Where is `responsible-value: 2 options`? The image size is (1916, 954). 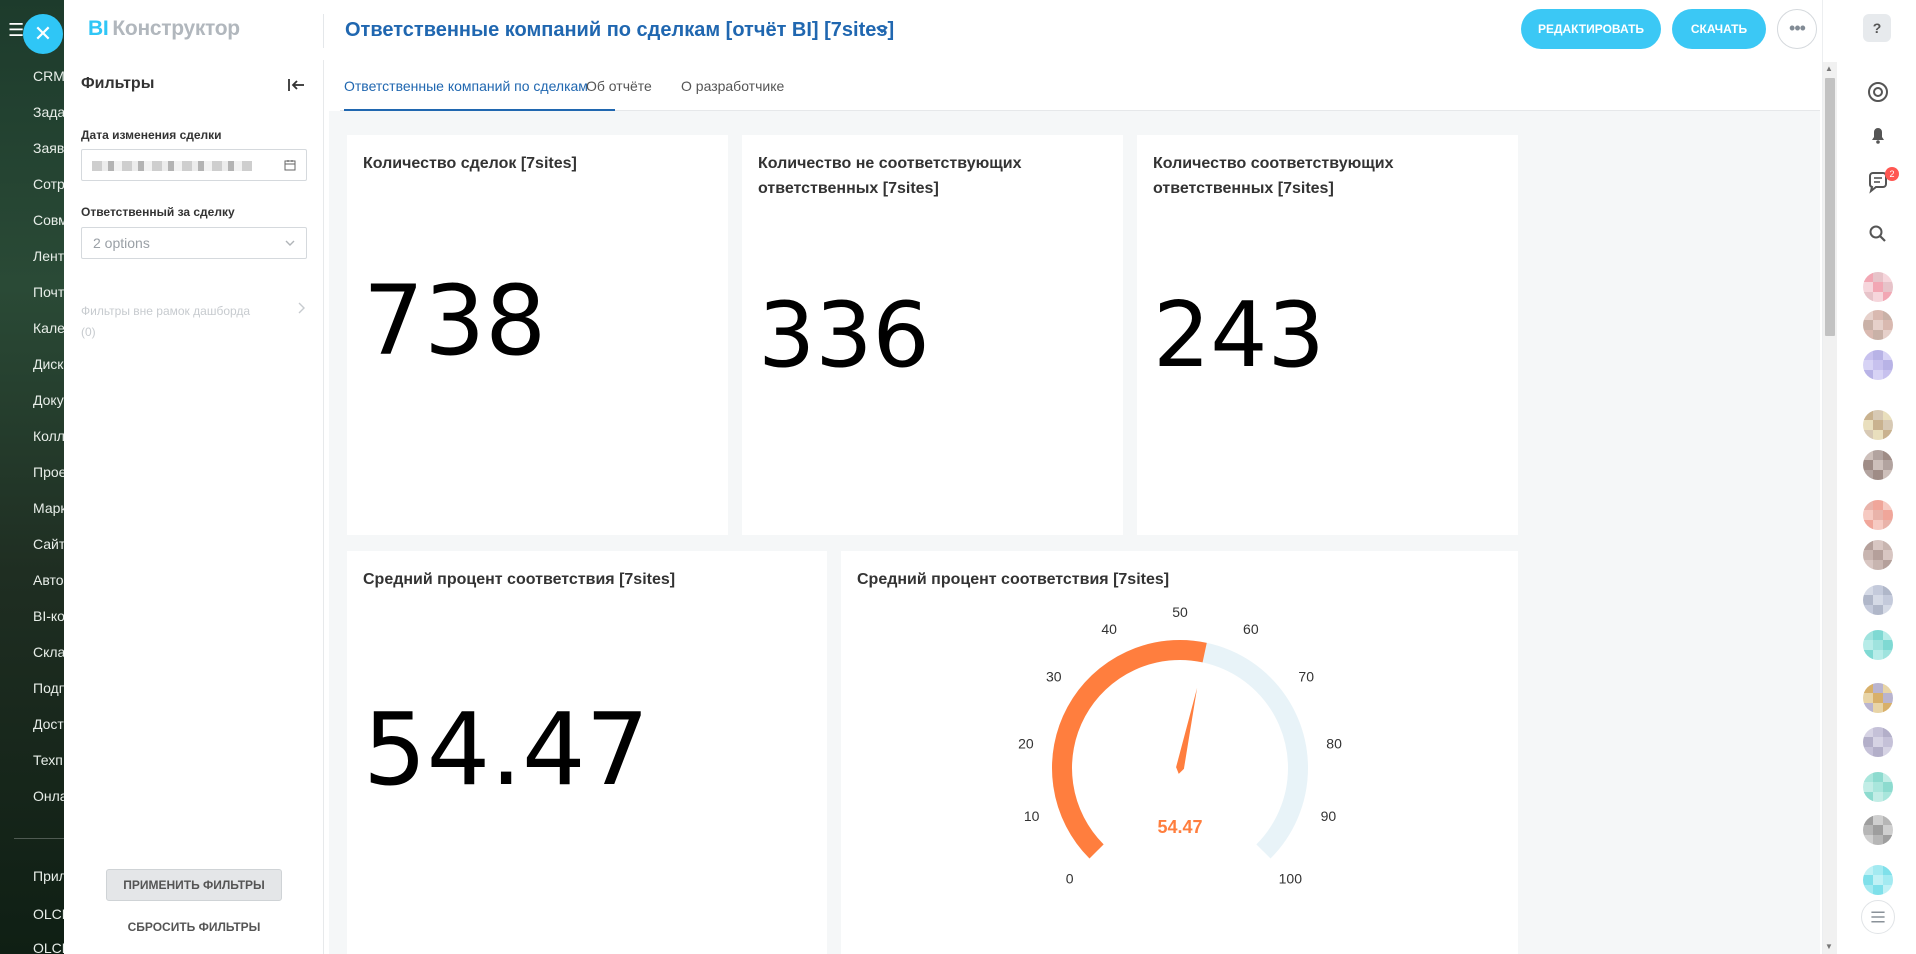
responsible-value: 2 options is located at coordinates (121, 243).